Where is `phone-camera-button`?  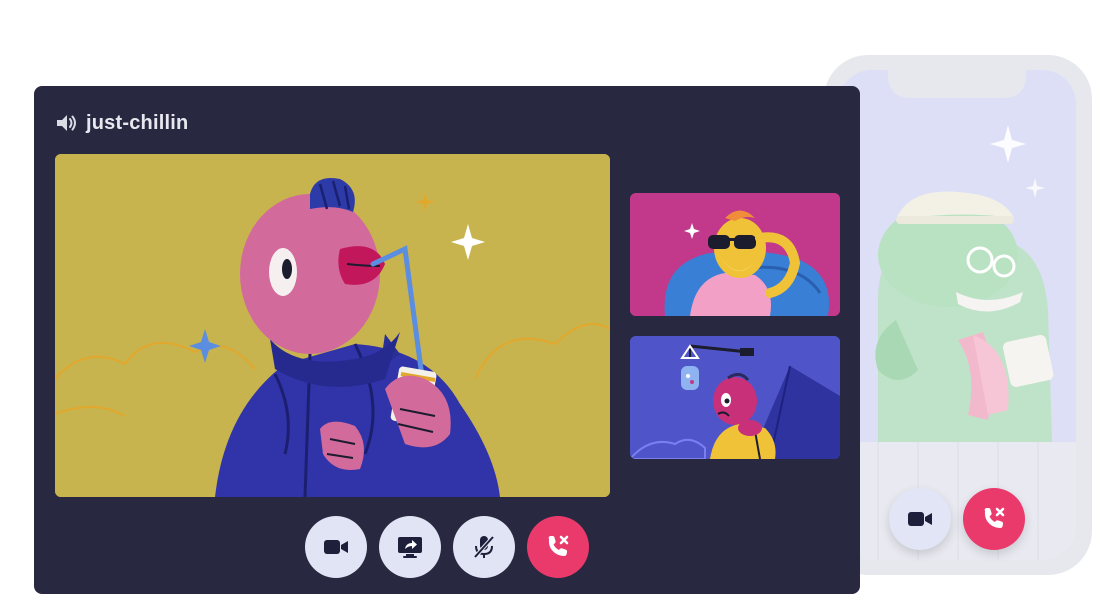
phone-camera-button is located at coordinates (920, 519).